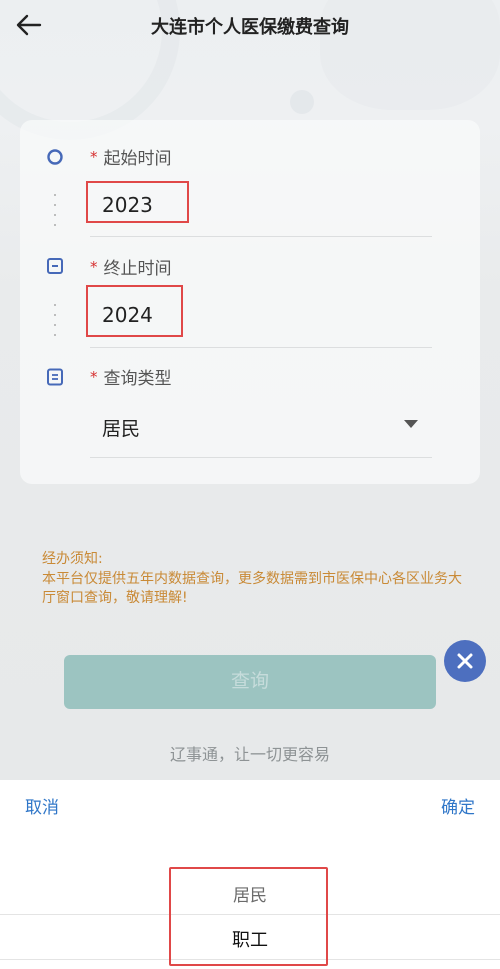 This screenshot has width=500, height=969. What do you see at coordinates (248, 916) in the screenshot?
I see `picker-highlight` at bounding box center [248, 916].